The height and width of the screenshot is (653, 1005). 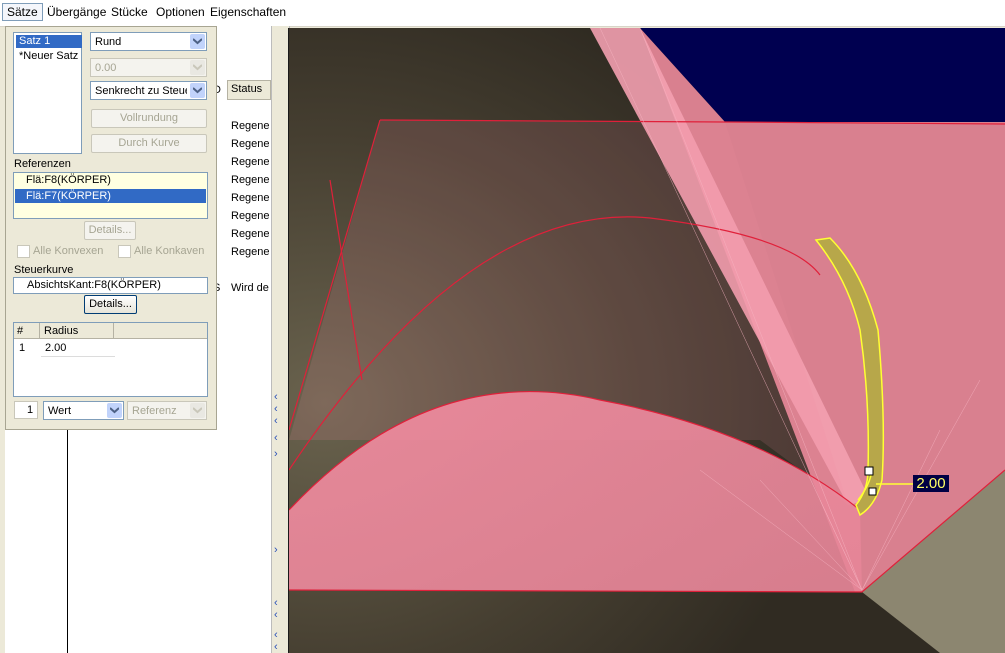 What do you see at coordinates (992, 13) in the screenshot?
I see `menu-filler` at bounding box center [992, 13].